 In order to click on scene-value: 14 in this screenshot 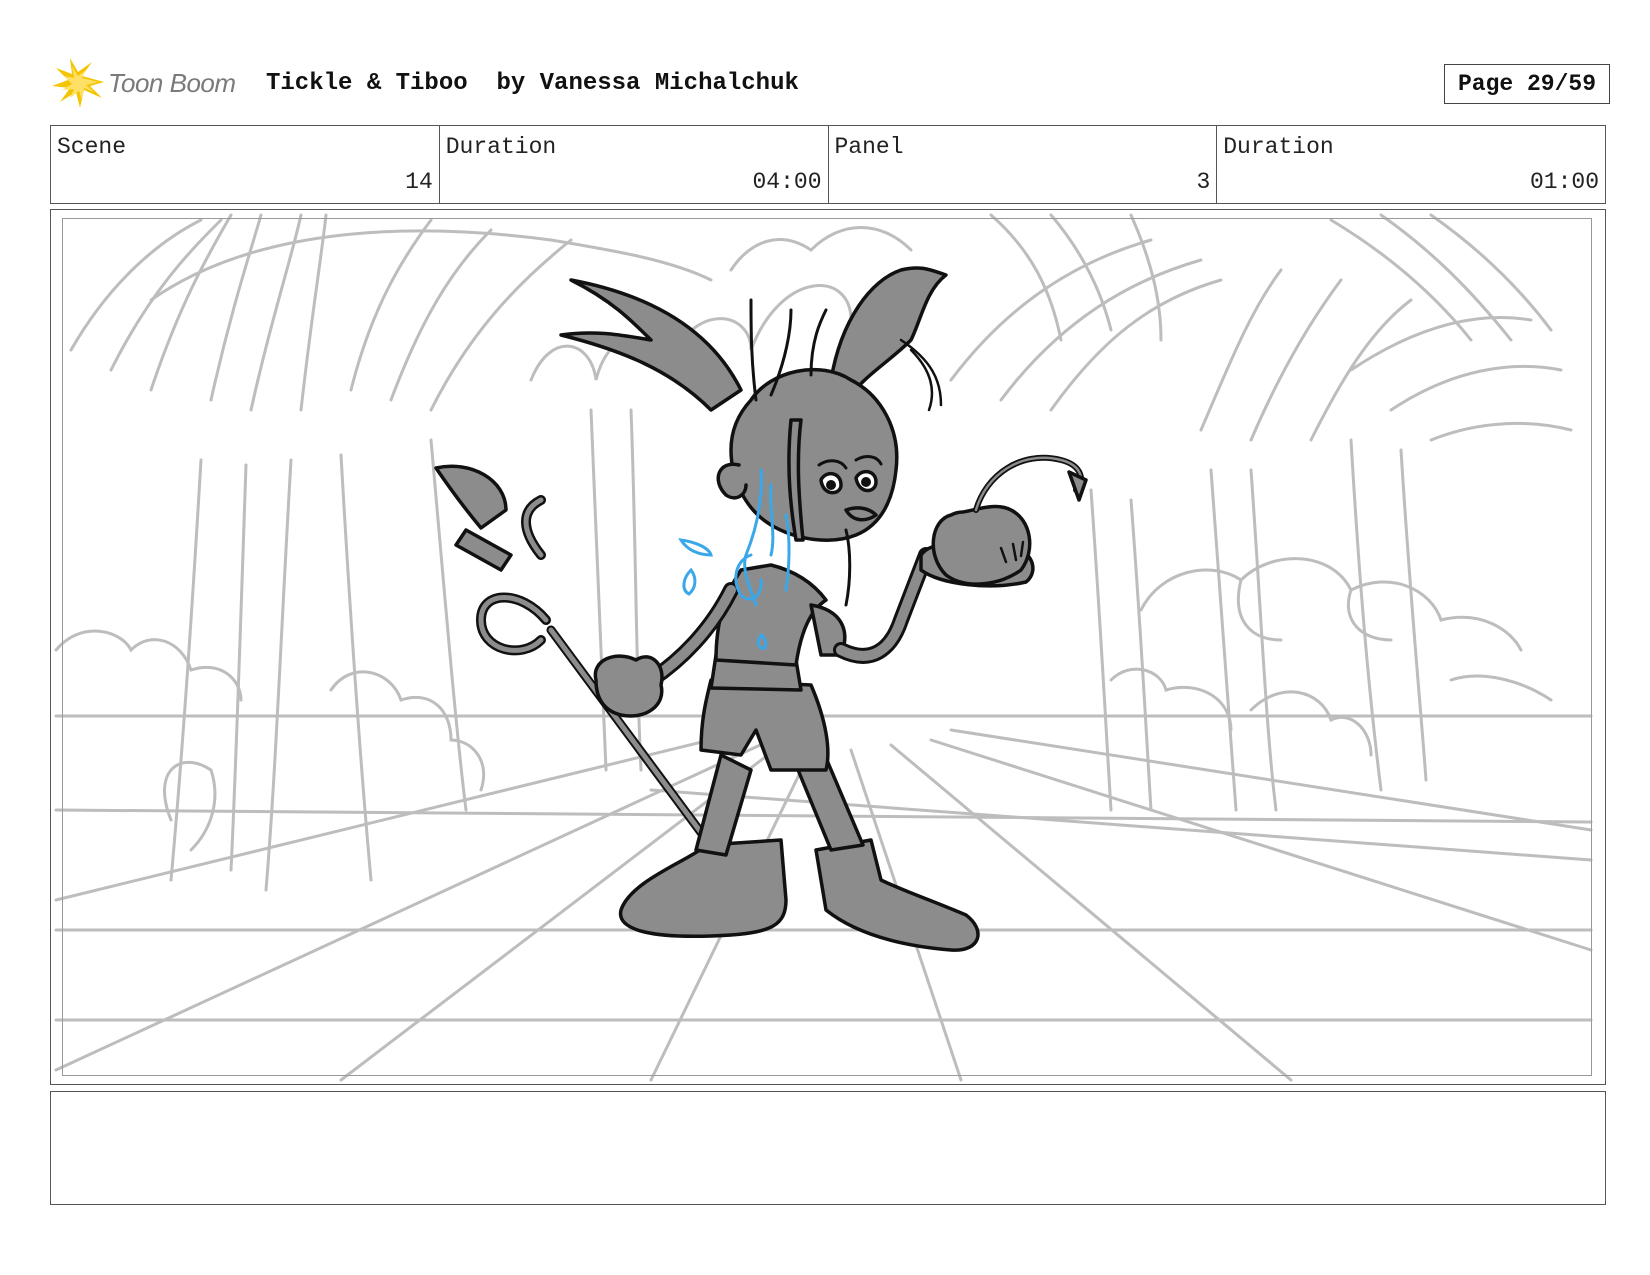, I will do `click(419, 182)`.